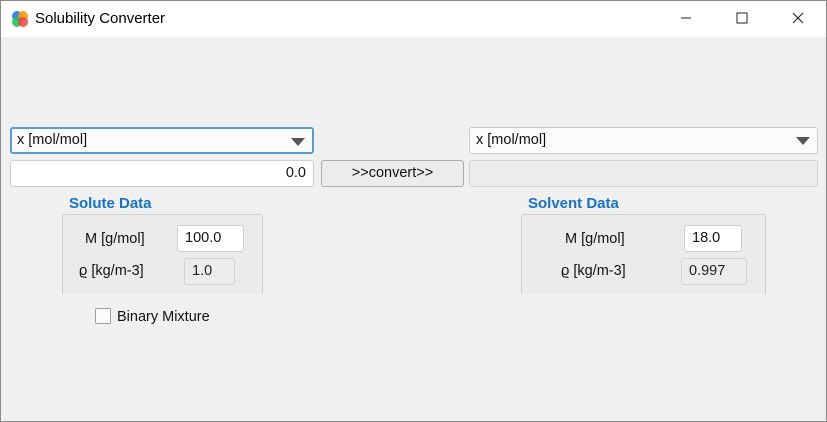 The width and height of the screenshot is (827, 422). What do you see at coordinates (593, 271) in the screenshot?
I see `solvent-density-label: ϱ [kg/m-3]` at bounding box center [593, 271].